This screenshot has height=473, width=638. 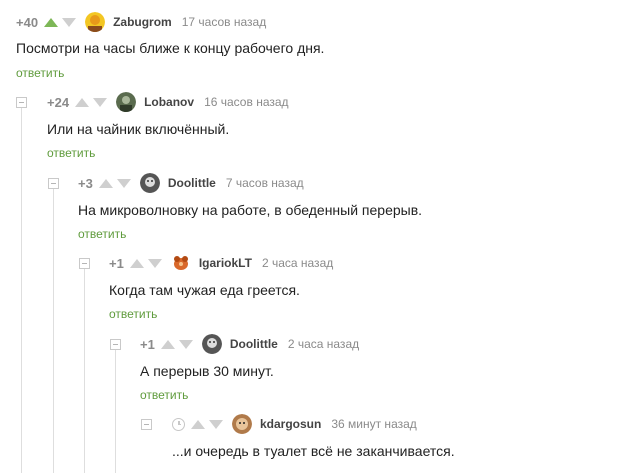 What do you see at coordinates (204, 290) in the screenshot?
I see `comment-text: Когда там чужая еда греется.` at bounding box center [204, 290].